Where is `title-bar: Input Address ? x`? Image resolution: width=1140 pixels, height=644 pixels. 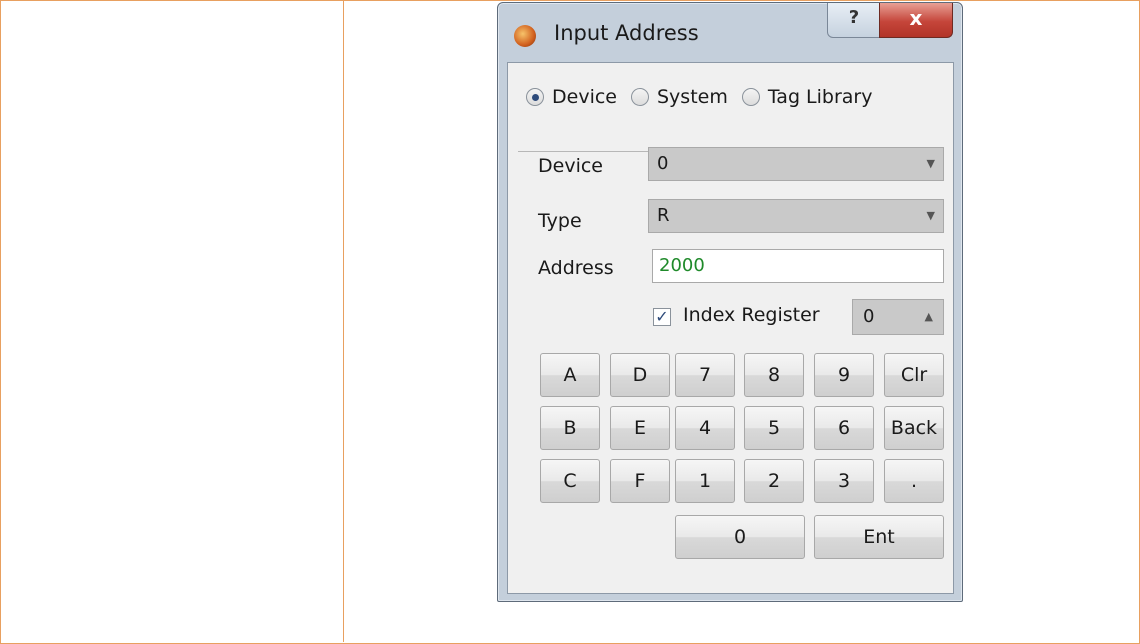
title-bar: Input Address ? x is located at coordinates (730, 32).